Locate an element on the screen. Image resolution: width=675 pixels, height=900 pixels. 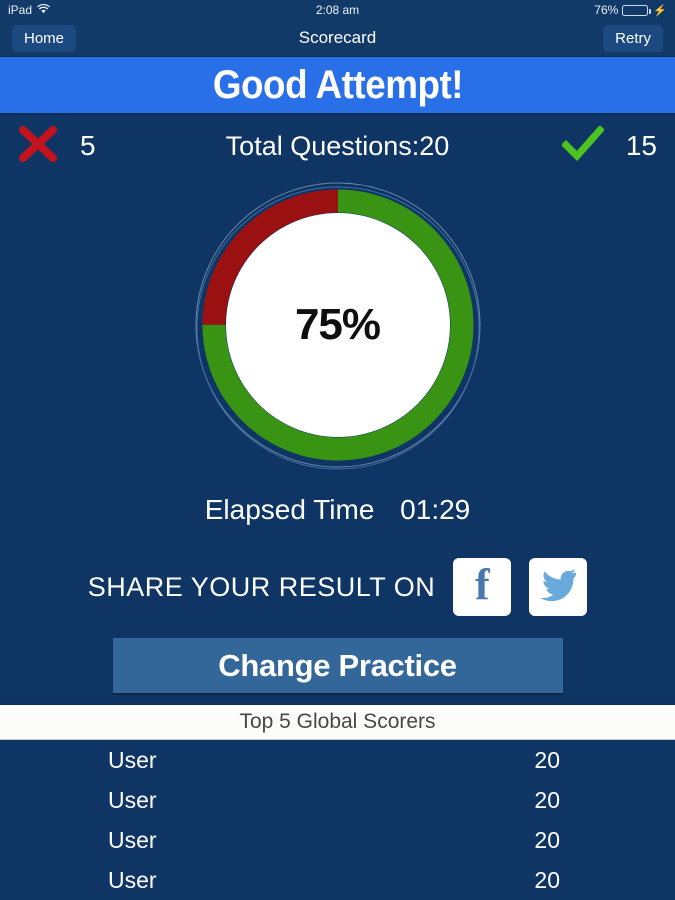
device-label: iPad is located at coordinates (20, 10).